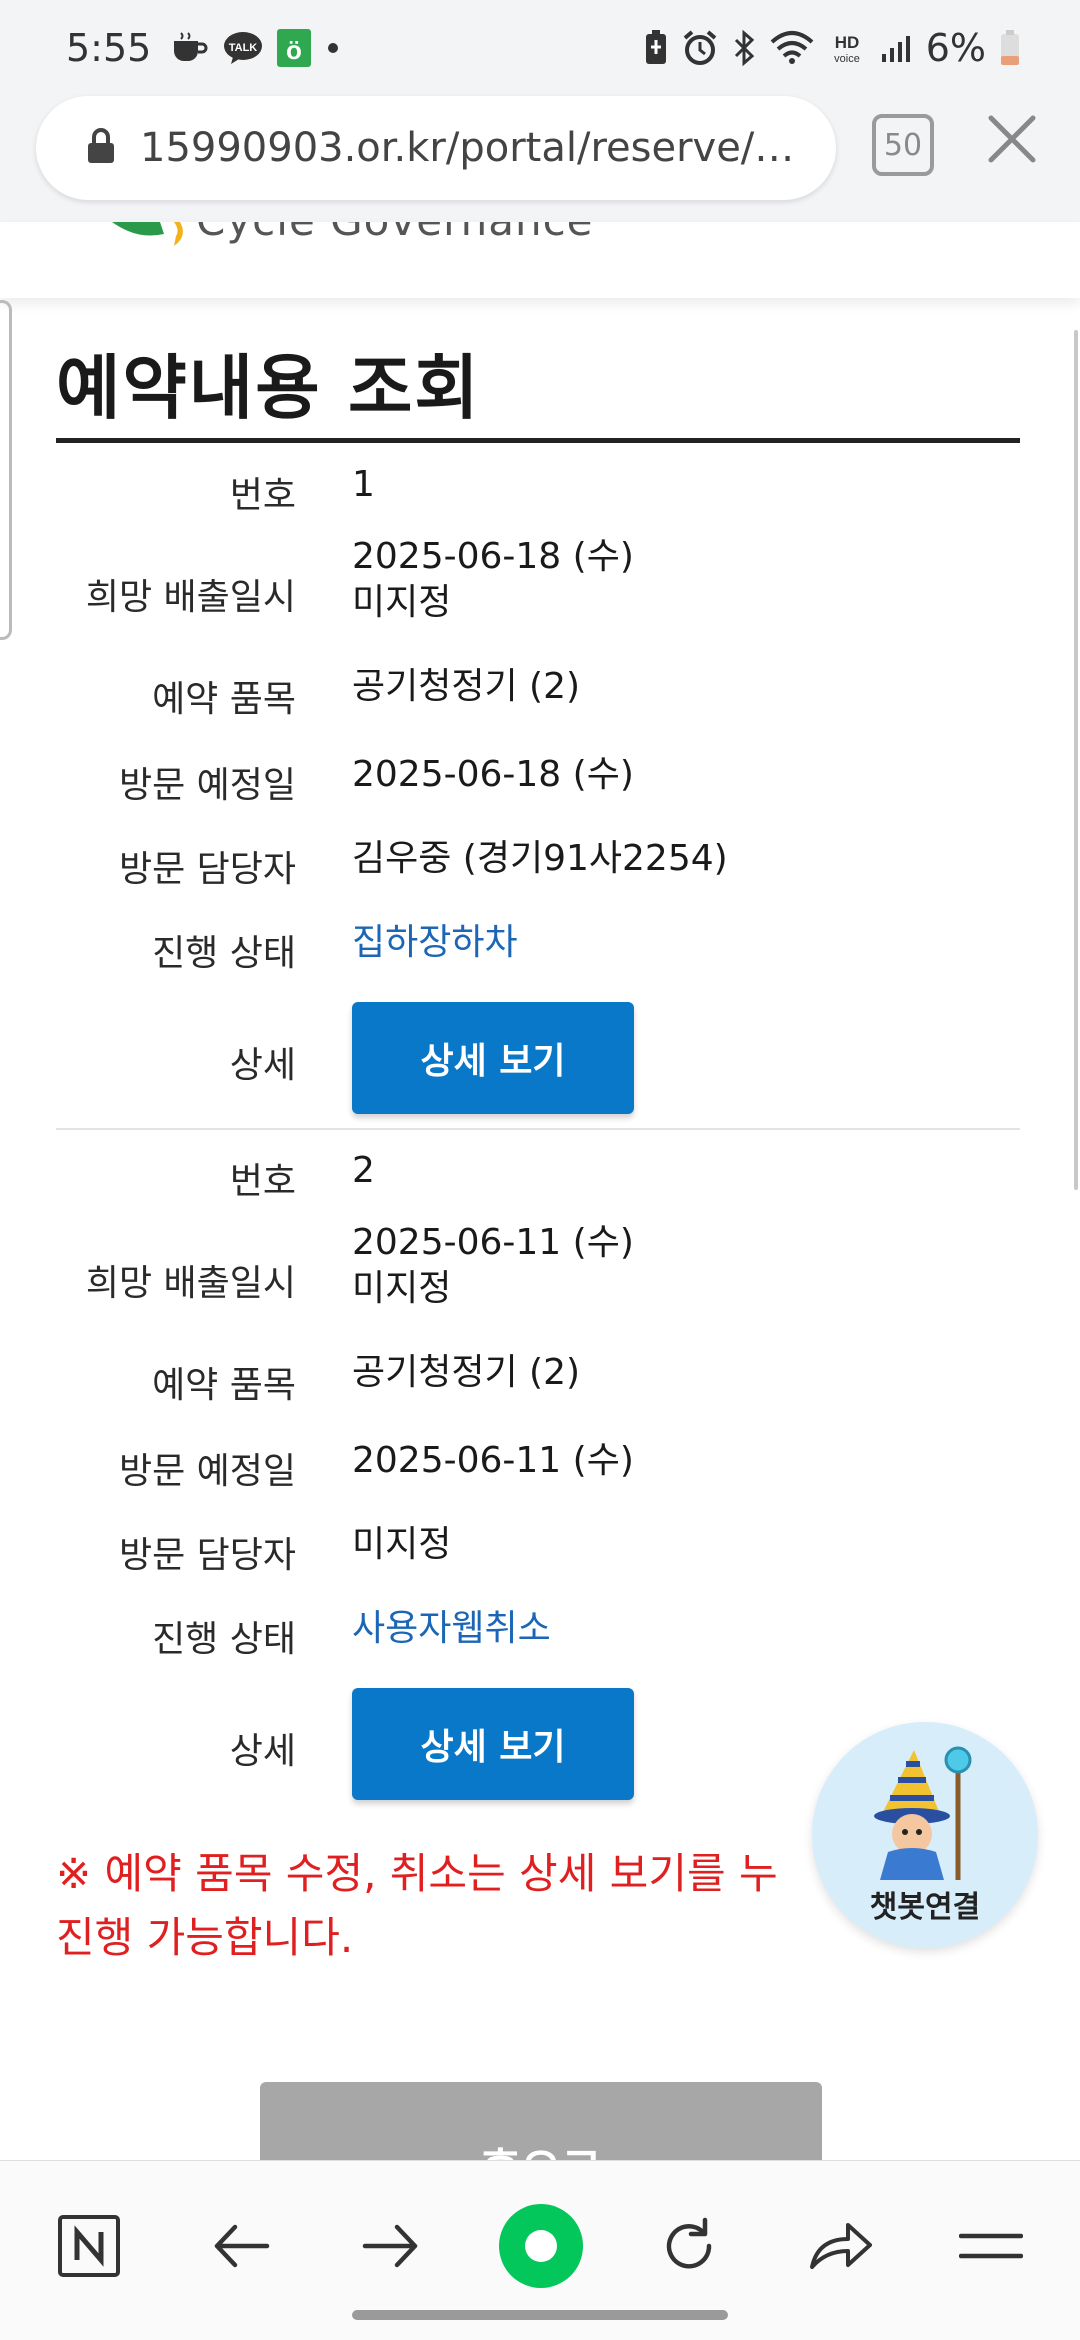  I want to click on green-app-icon: ö, so click(294, 48).